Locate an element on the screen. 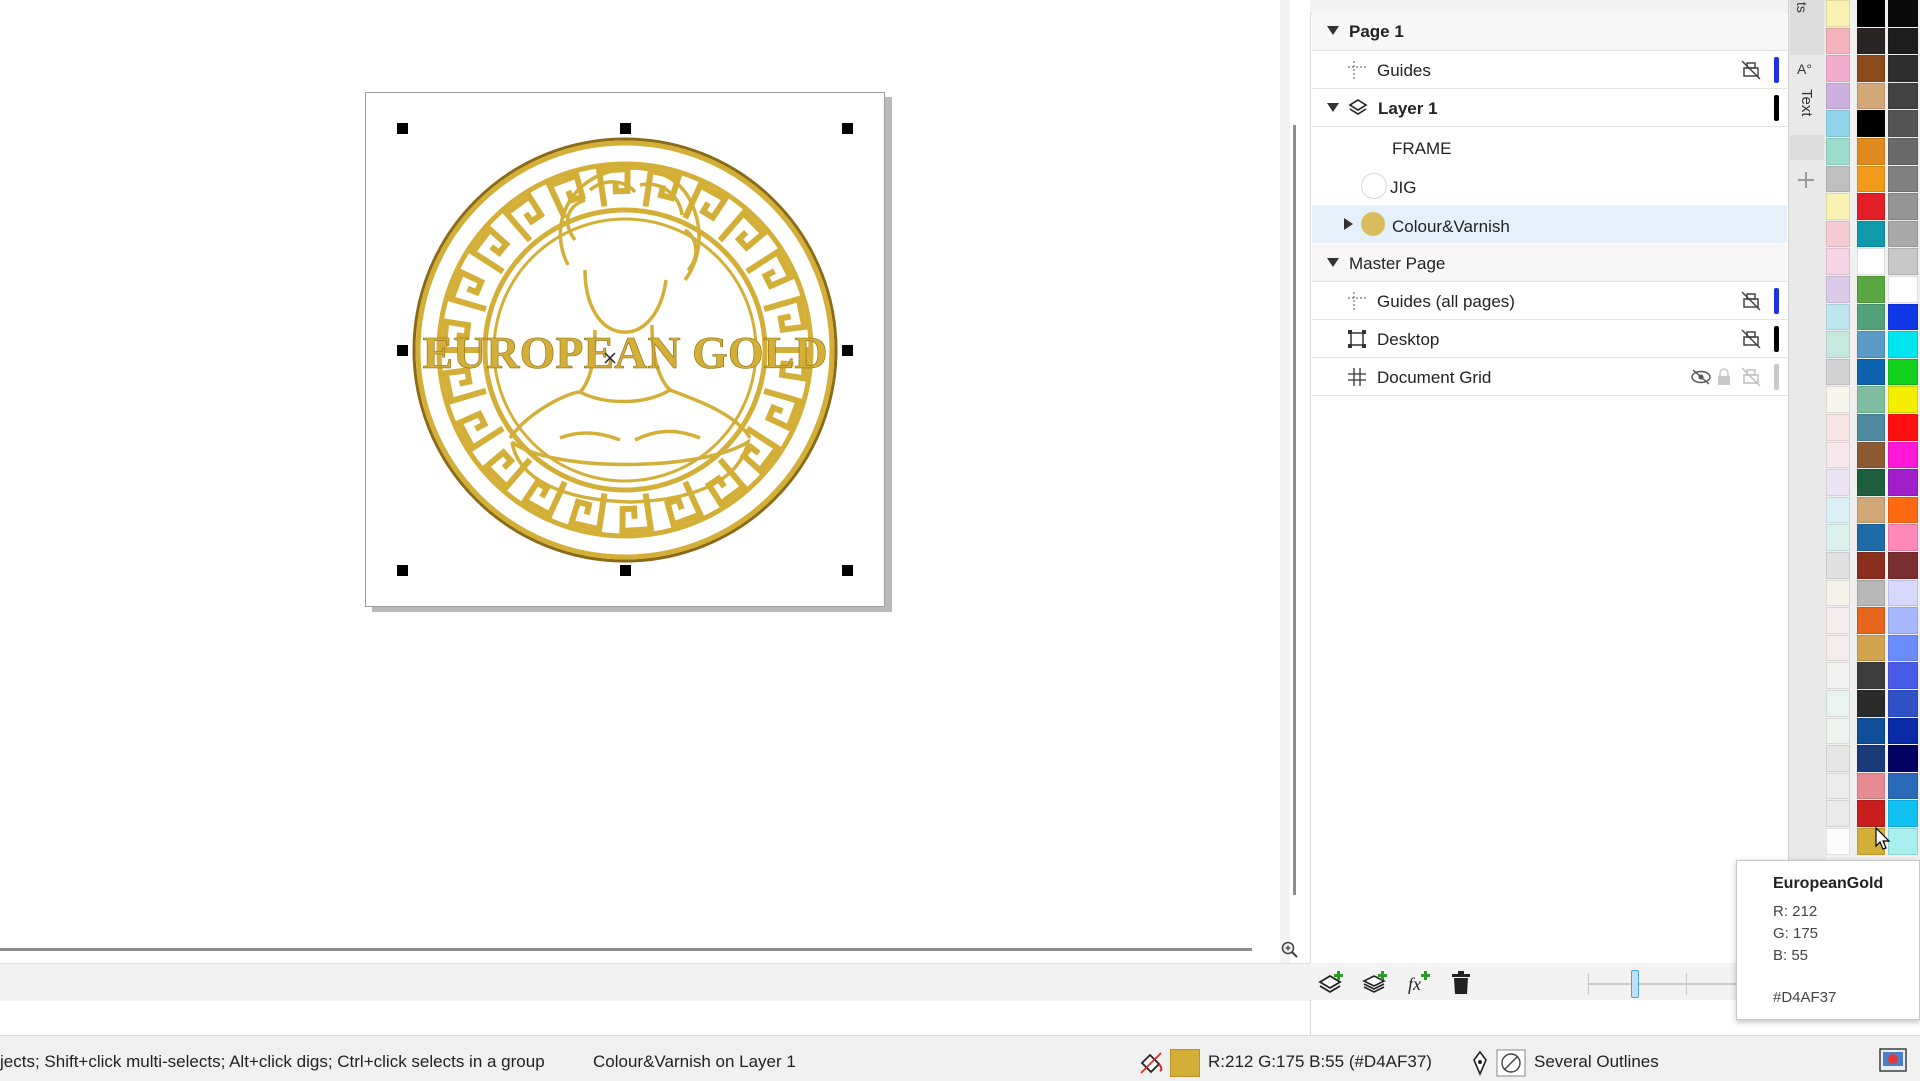 The height and width of the screenshot is (1081, 1920). tree-row-colour-varnish: Colour&Varnish is located at coordinates (1549, 224).